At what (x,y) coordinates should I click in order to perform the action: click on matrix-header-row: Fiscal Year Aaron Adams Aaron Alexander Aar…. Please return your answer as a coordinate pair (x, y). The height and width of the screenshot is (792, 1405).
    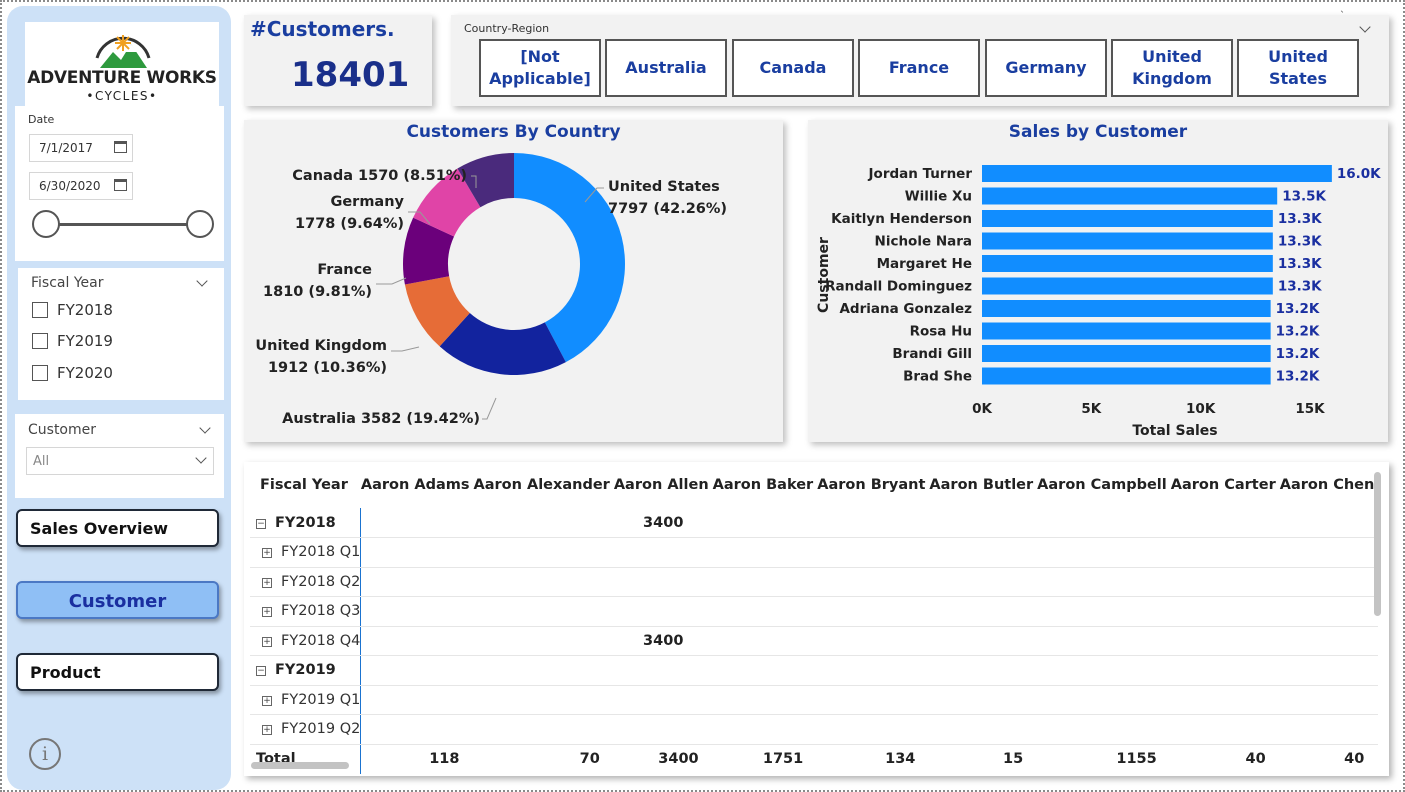
    Looking at the image, I should click on (814, 485).